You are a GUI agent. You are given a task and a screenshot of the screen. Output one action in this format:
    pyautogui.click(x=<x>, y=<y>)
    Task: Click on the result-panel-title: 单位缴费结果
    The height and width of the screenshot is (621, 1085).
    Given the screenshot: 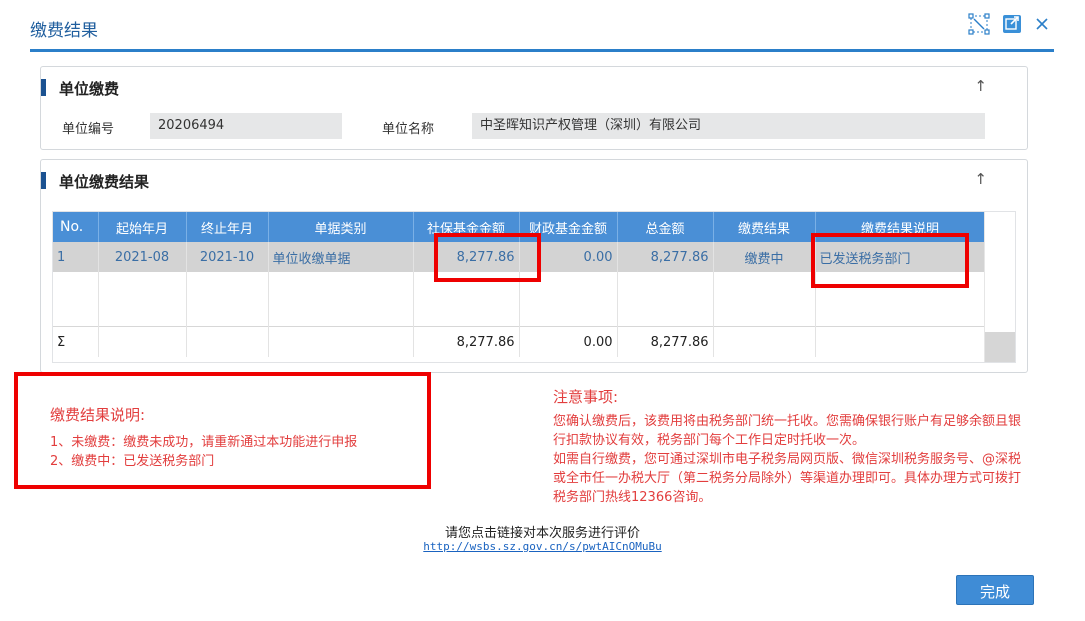 What is the action you would take?
    pyautogui.click(x=104, y=182)
    